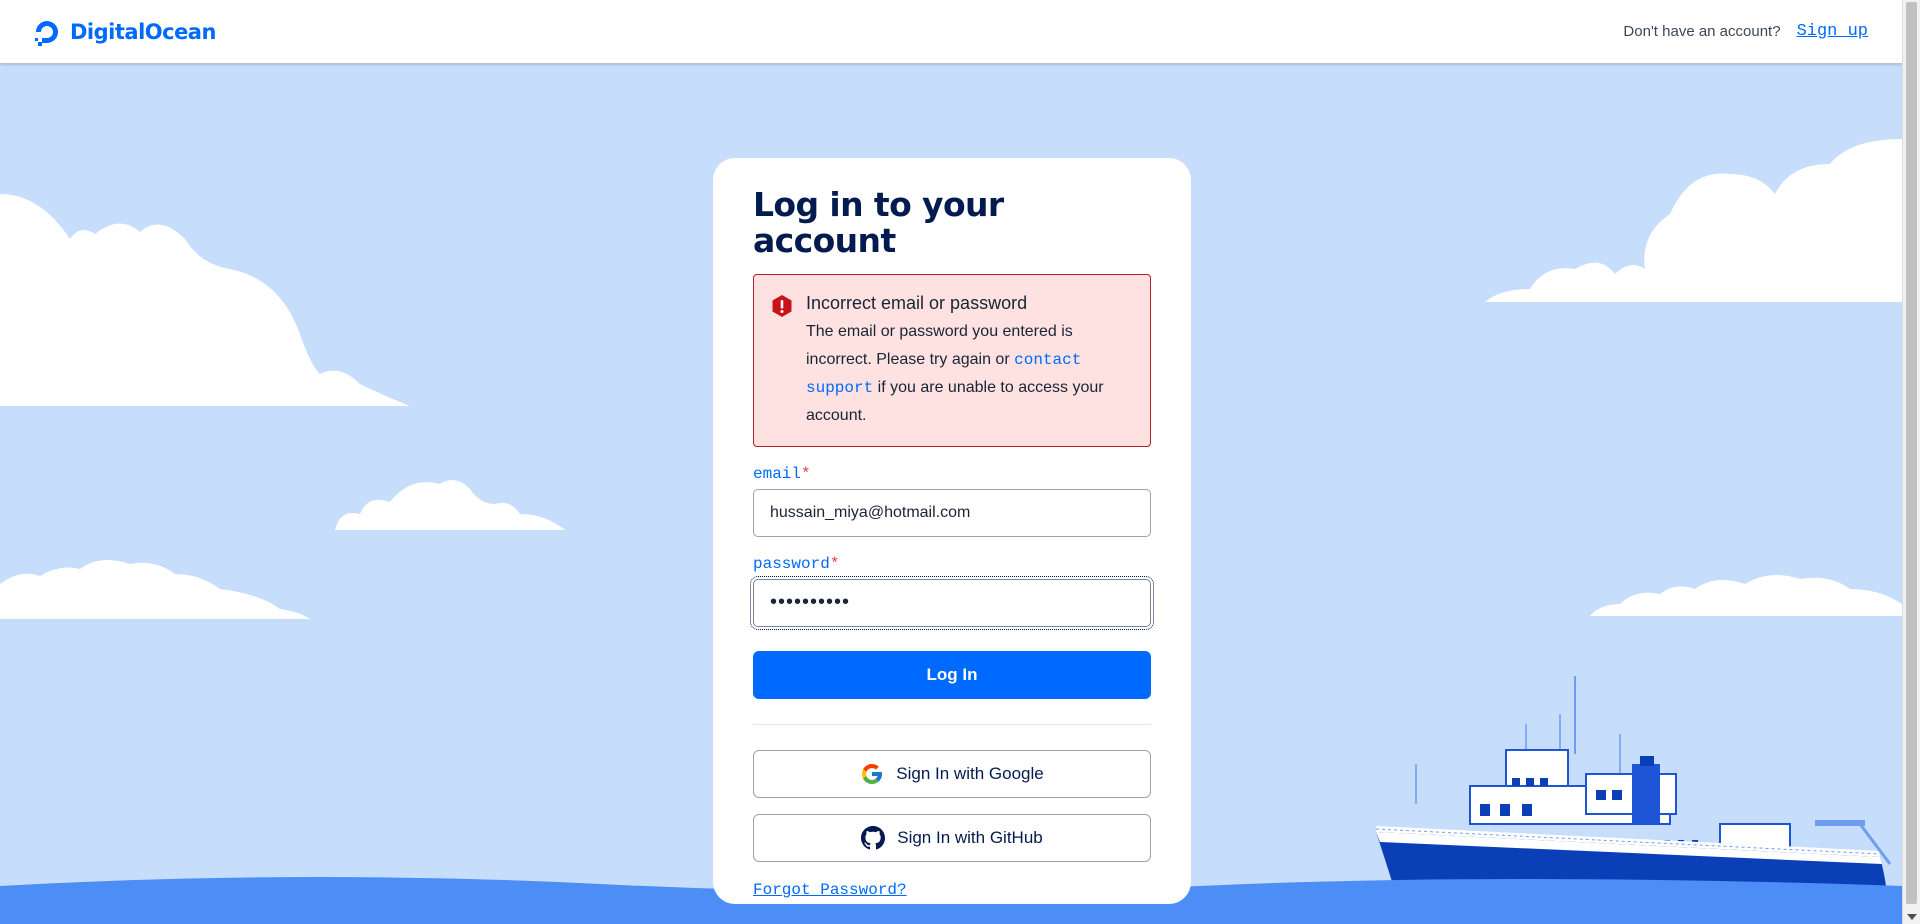 The image size is (1920, 924). I want to click on digitalocean-logo-icon, so click(46, 33).